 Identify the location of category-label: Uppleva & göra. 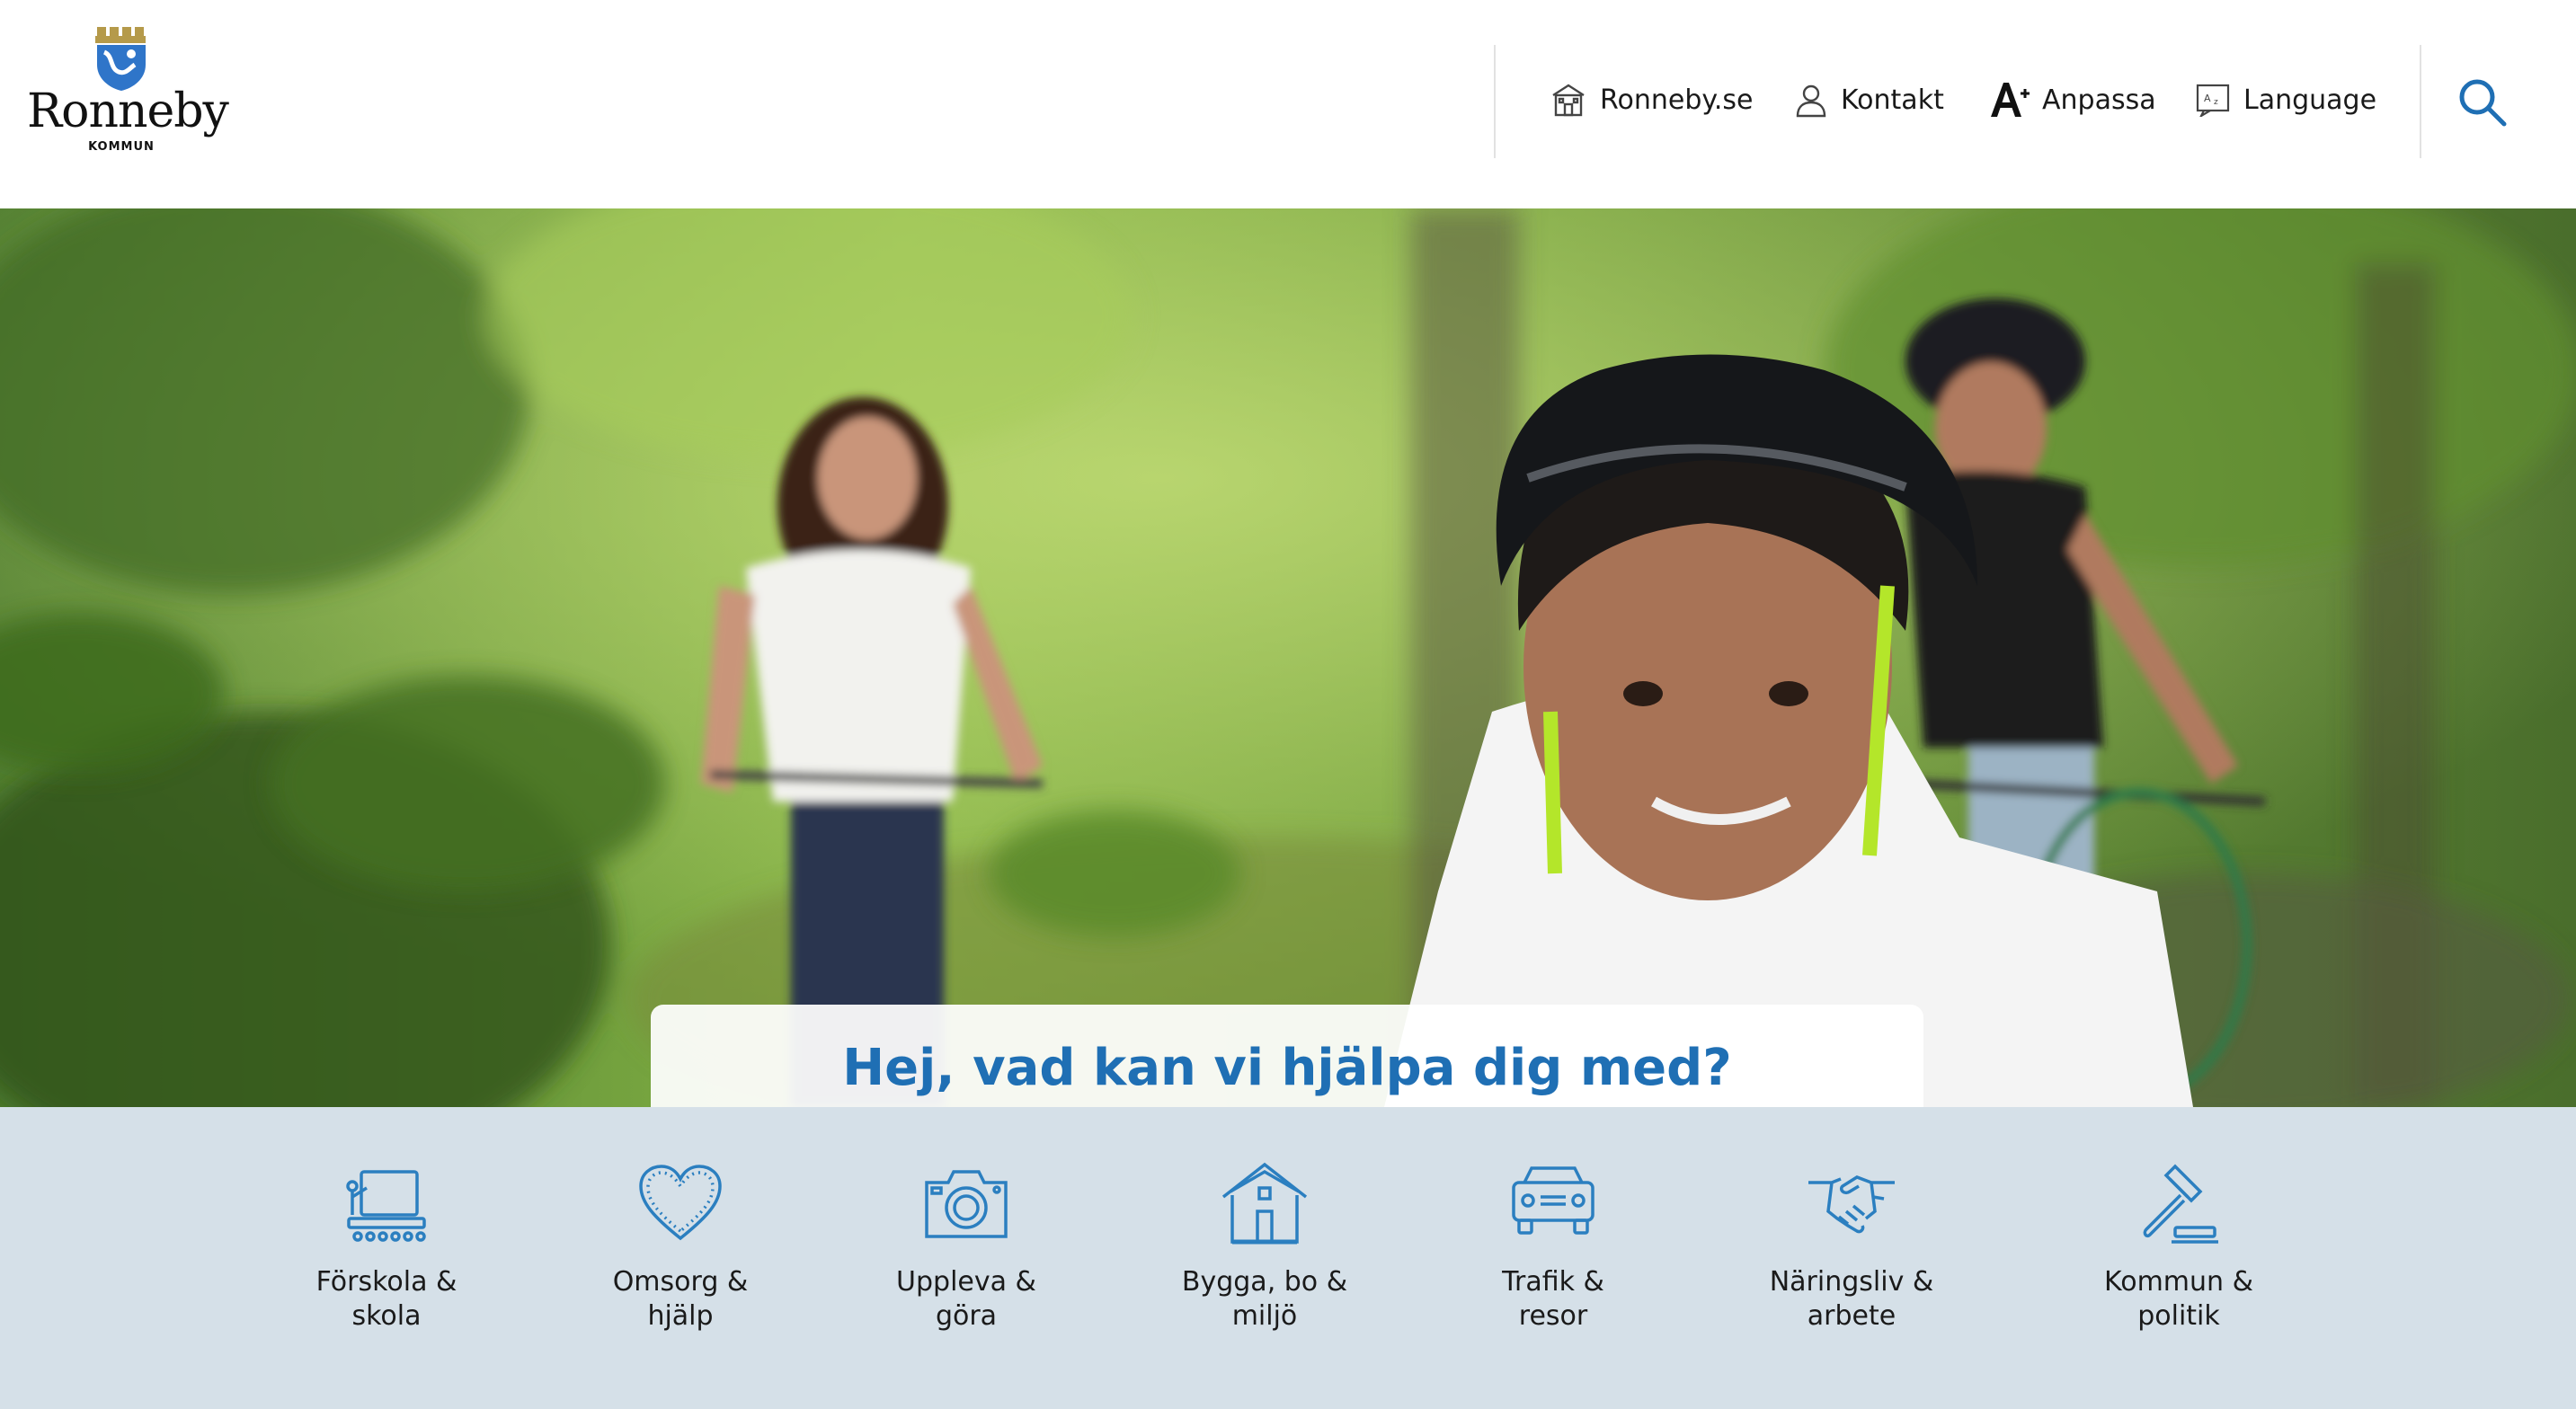
(966, 1299).